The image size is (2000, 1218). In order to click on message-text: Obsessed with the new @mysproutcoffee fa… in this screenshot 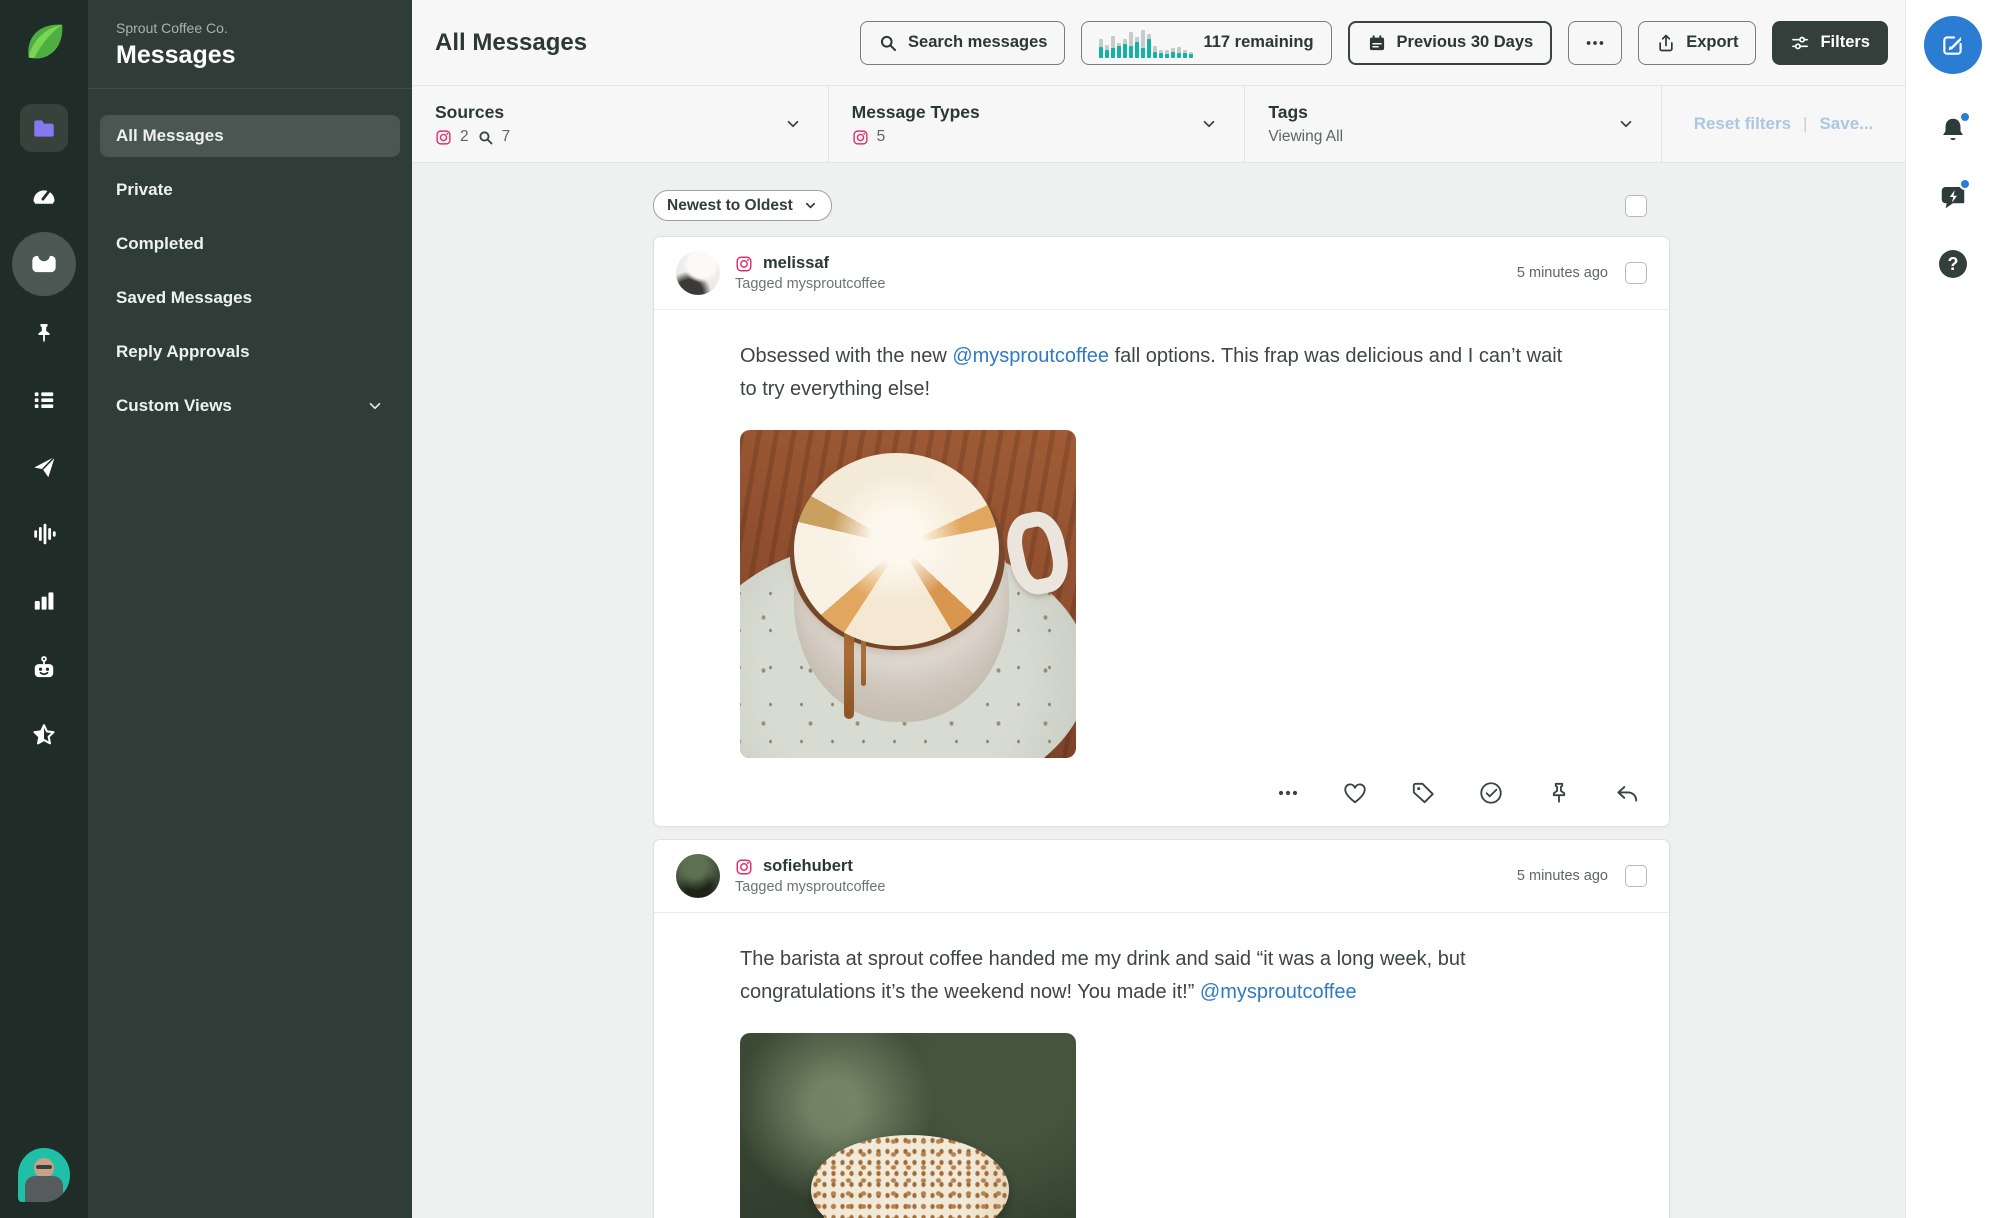, I will do `click(1160, 373)`.